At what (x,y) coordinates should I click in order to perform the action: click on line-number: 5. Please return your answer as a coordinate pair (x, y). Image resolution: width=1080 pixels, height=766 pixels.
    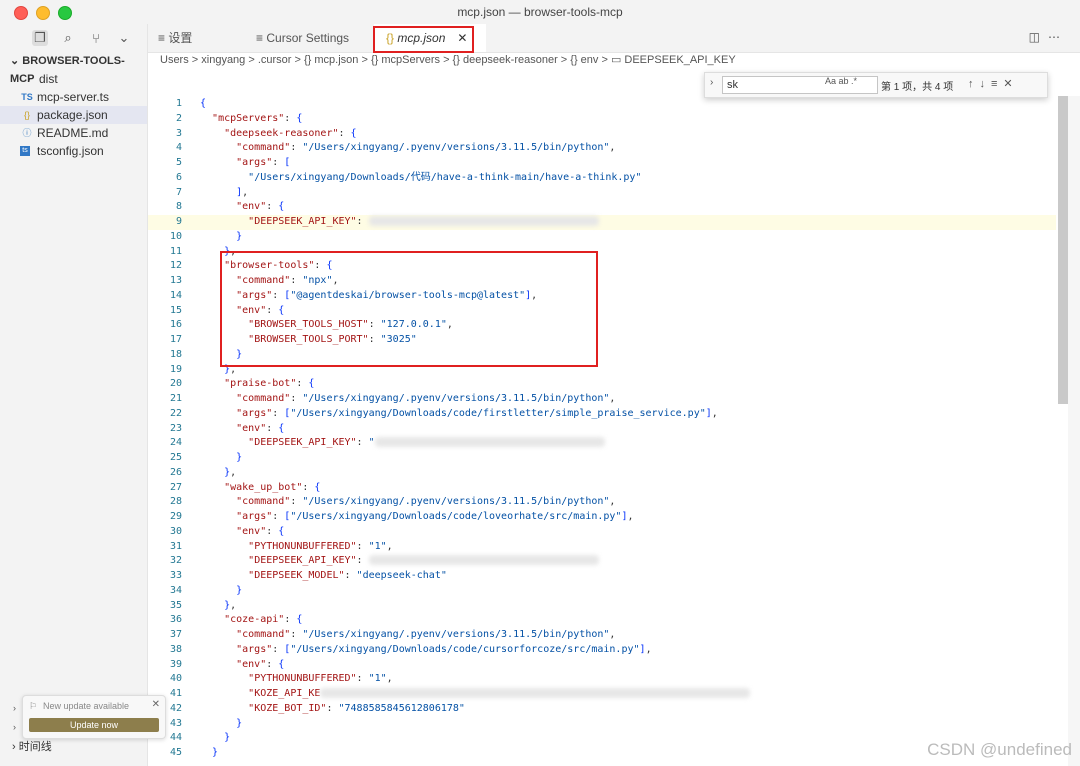
    Looking at the image, I should click on (178, 162).